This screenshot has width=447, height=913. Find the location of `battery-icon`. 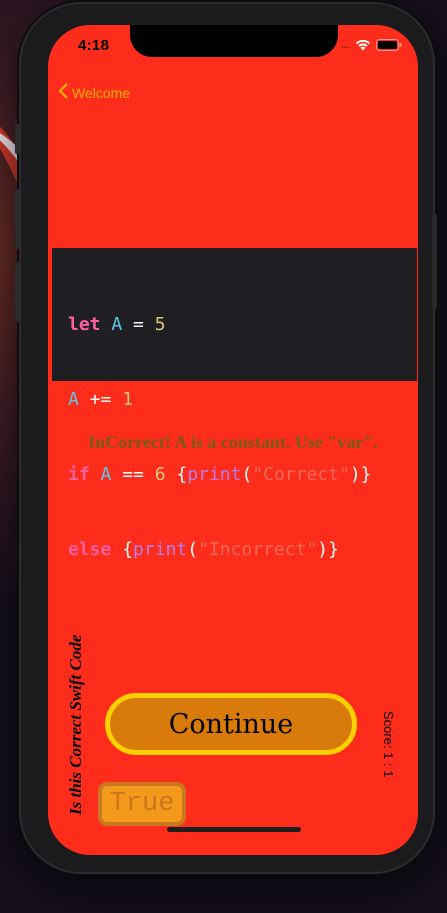

battery-icon is located at coordinates (389, 45).